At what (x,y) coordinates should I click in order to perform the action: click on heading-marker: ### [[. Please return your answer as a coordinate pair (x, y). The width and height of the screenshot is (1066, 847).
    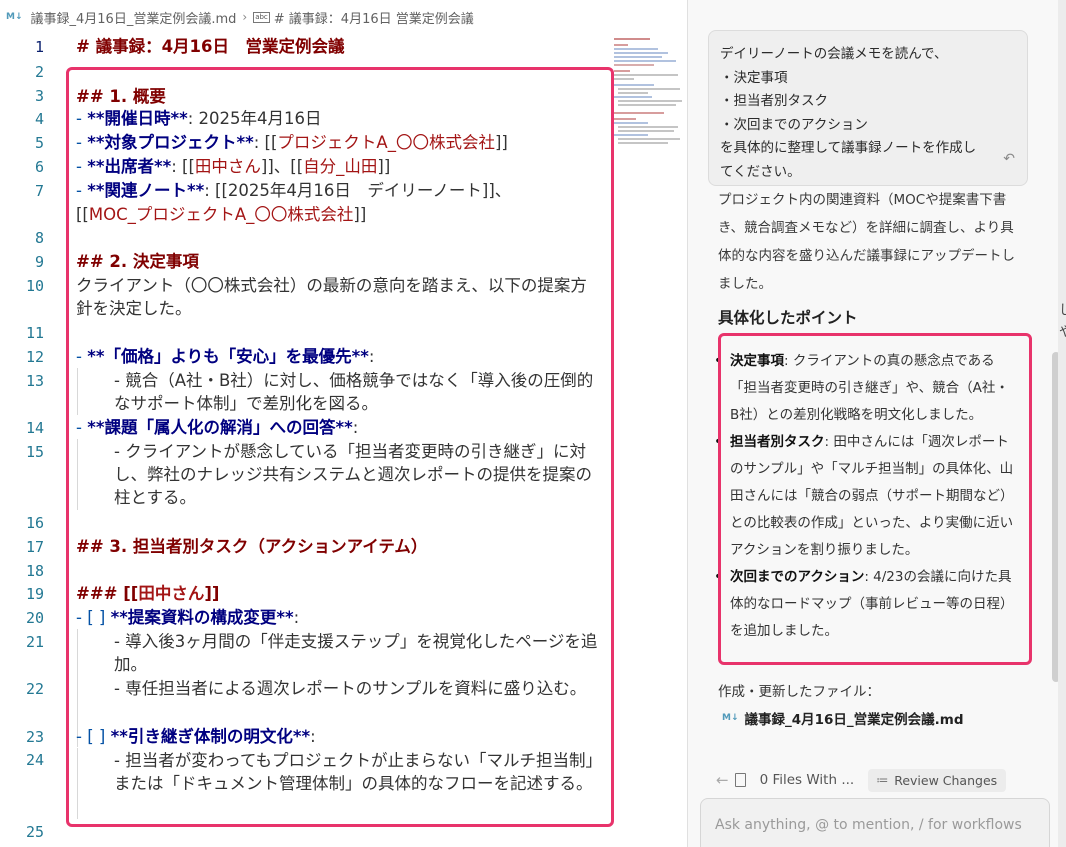
    Looking at the image, I should click on (107, 593).